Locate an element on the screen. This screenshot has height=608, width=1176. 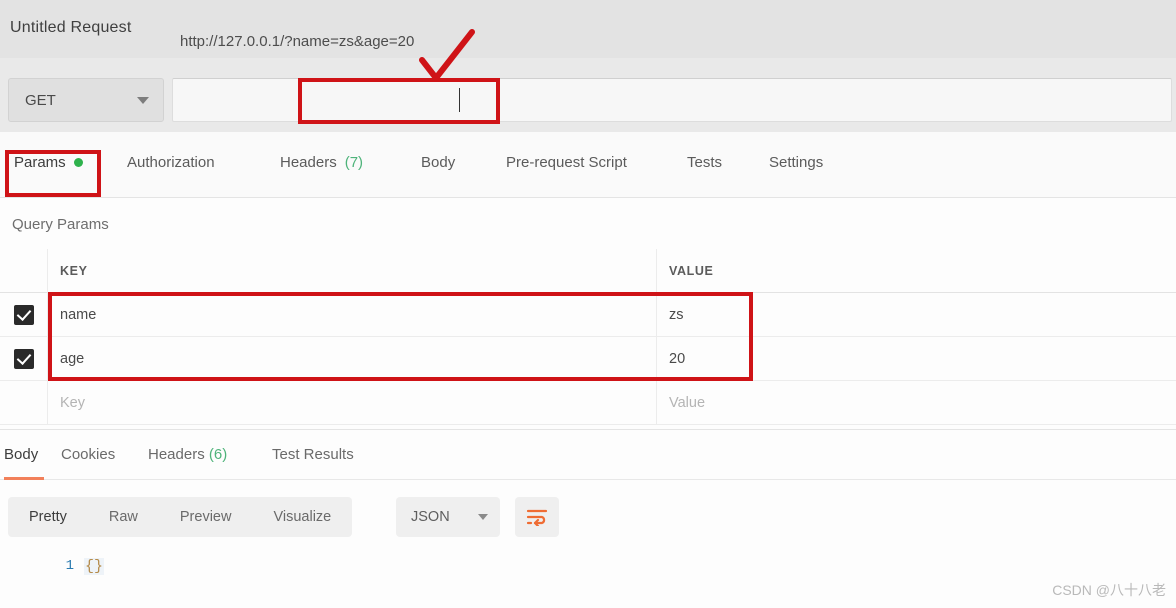
header-checkbox-cell is located at coordinates (24, 270).